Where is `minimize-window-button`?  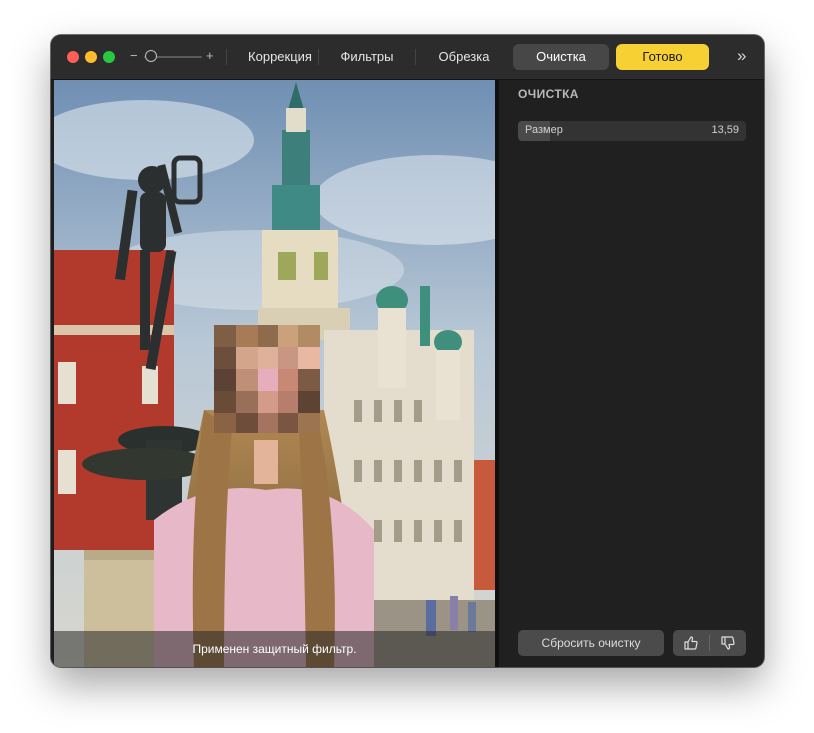
minimize-window-button is located at coordinates (91, 57).